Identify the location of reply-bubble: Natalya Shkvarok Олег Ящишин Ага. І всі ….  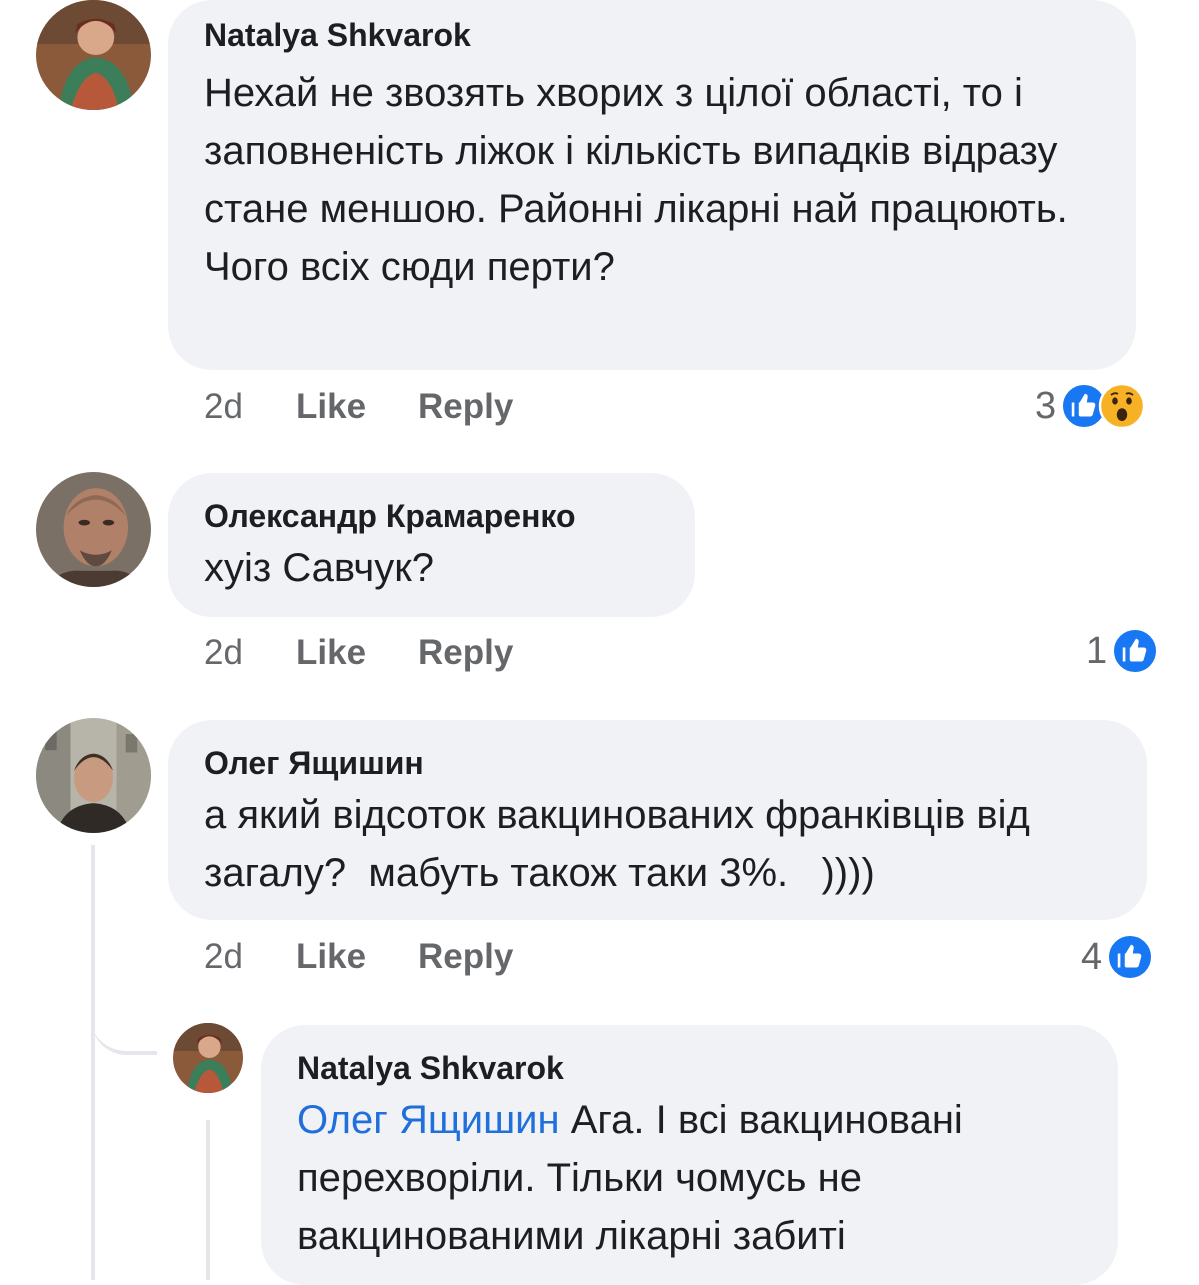
(689, 1155).